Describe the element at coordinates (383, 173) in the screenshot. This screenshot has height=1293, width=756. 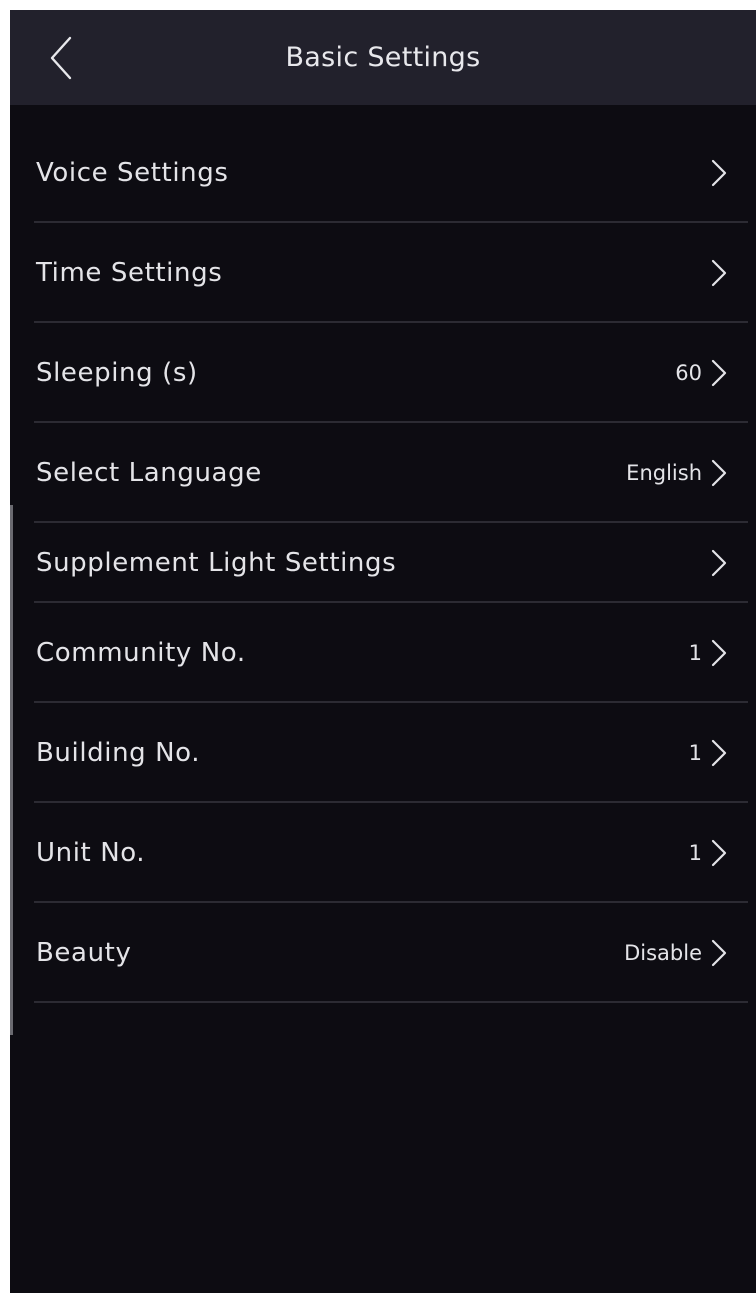
I see `settings-row-voice-settings: Voice Settings` at that location.